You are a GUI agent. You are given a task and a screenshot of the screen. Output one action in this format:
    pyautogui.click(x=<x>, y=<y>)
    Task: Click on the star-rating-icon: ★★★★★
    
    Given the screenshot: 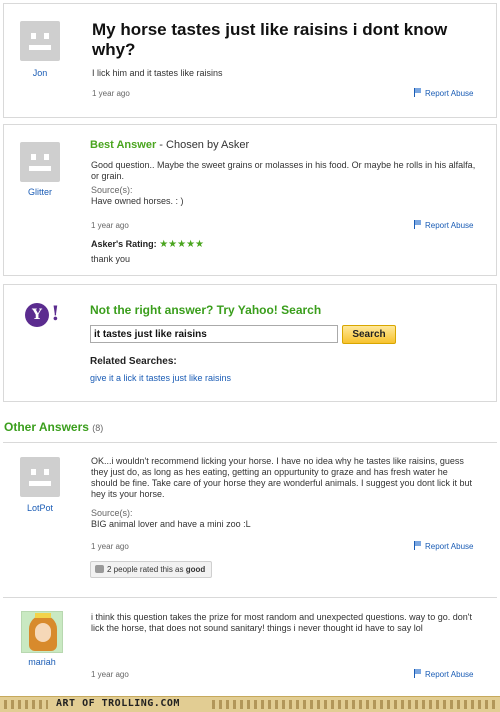 What is the action you would take?
    pyautogui.click(x=182, y=244)
    